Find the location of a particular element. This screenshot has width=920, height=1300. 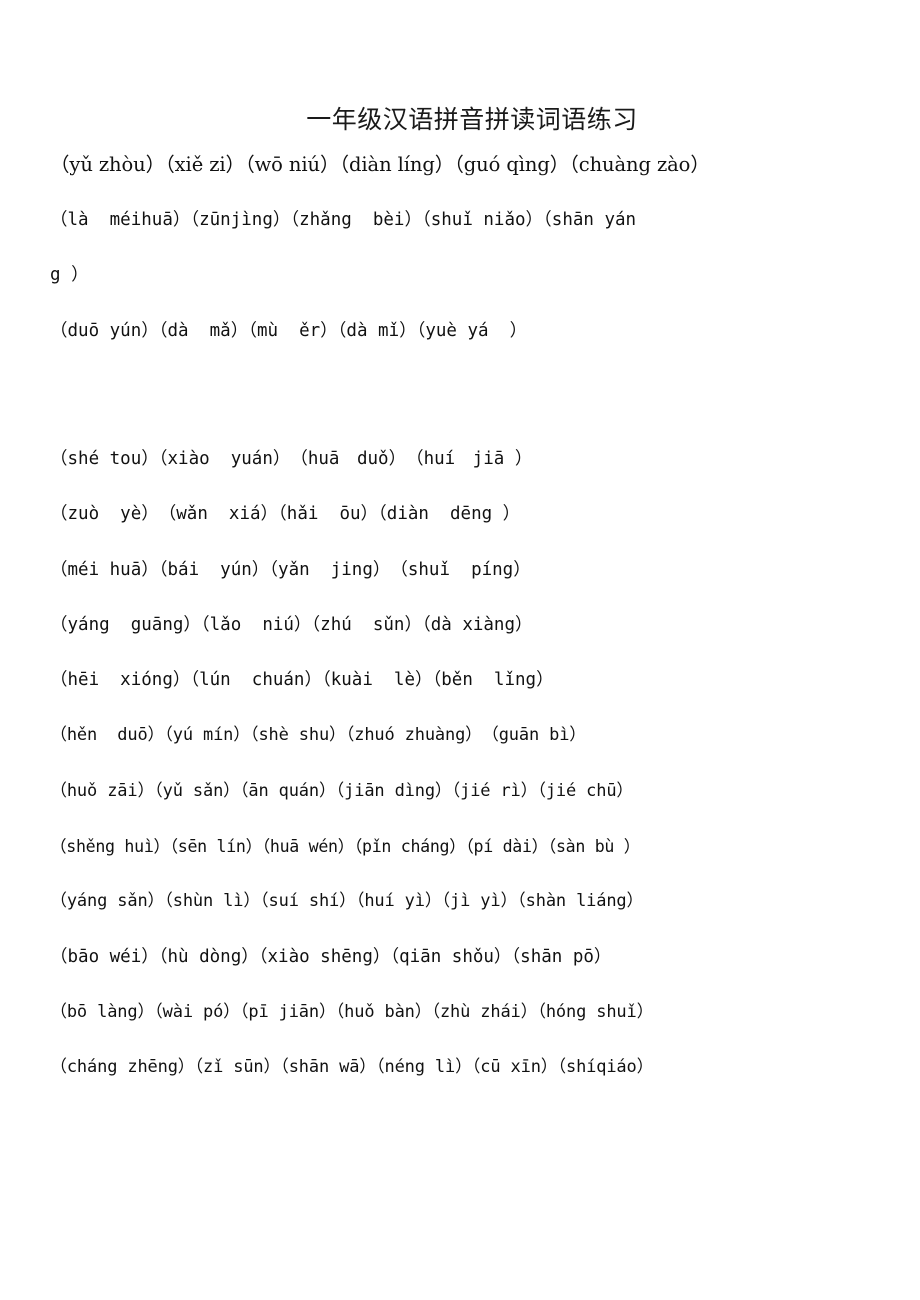

pinyin-line: （duō yún）（dà mǎ）（mù ěr）（dà mǐ）（yuè yá ） is located at coordinates (289, 330).